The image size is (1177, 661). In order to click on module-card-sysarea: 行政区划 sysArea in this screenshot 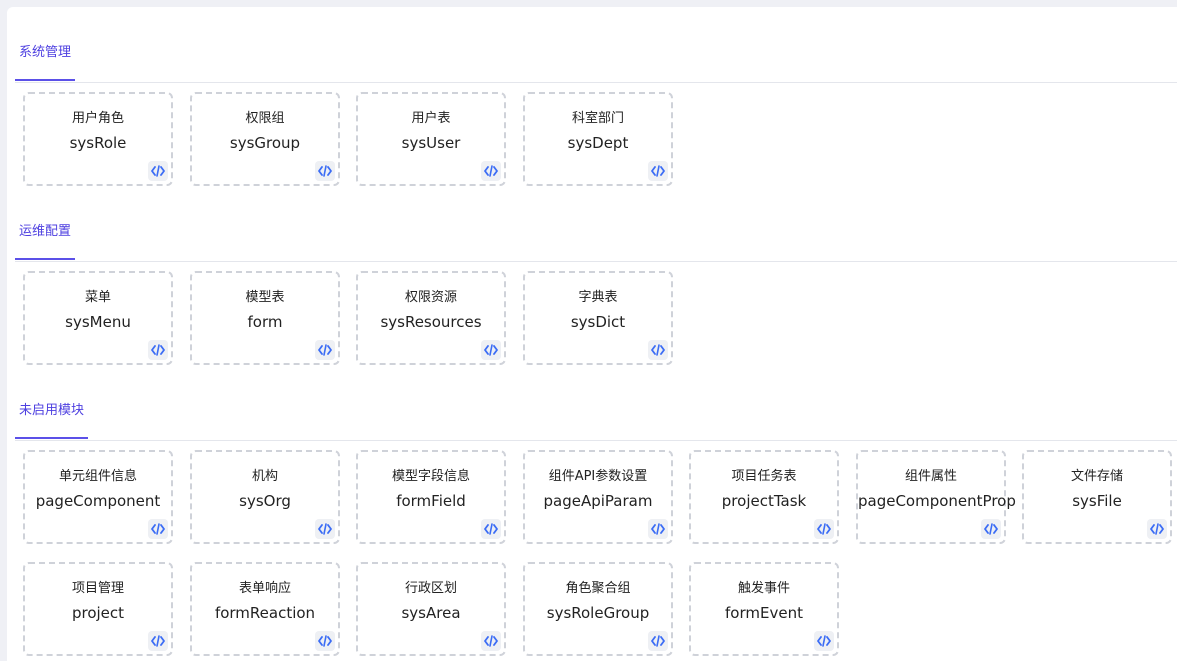, I will do `click(431, 609)`.